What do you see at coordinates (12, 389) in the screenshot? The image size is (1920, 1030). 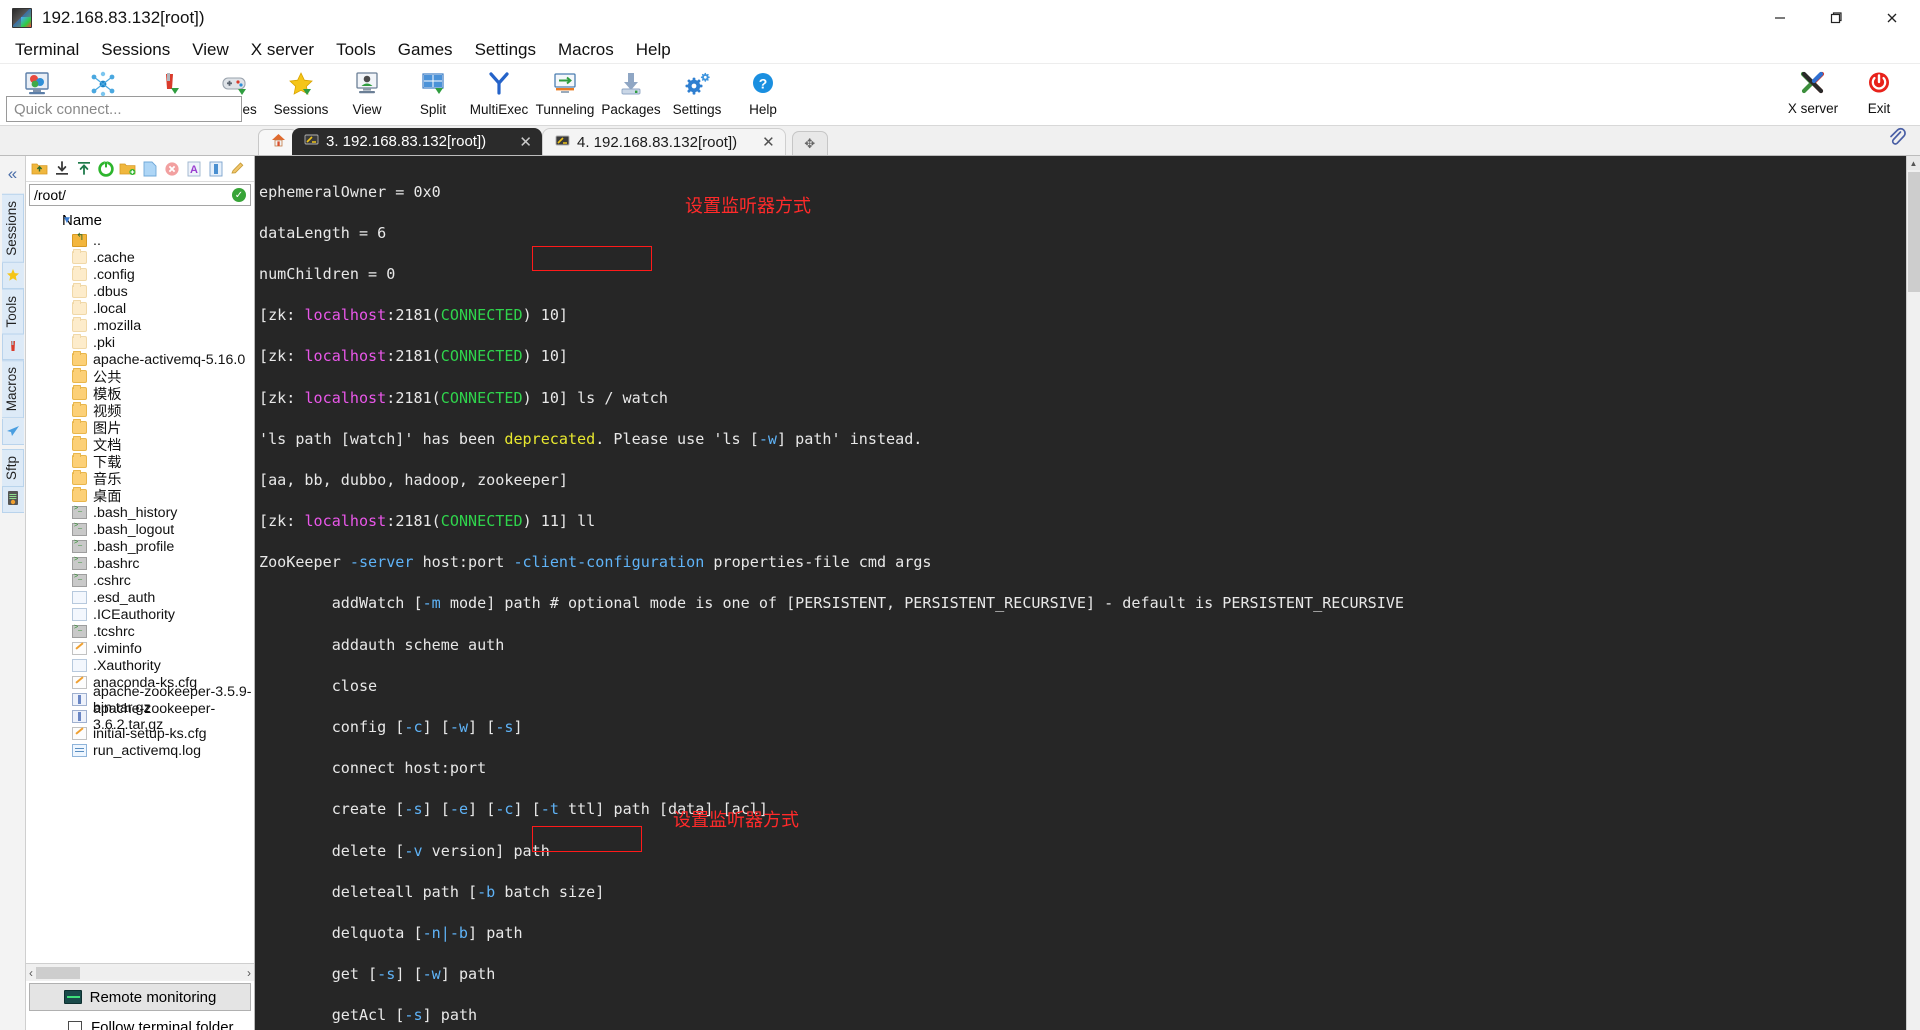 I see `vtab-macros: Macros` at bounding box center [12, 389].